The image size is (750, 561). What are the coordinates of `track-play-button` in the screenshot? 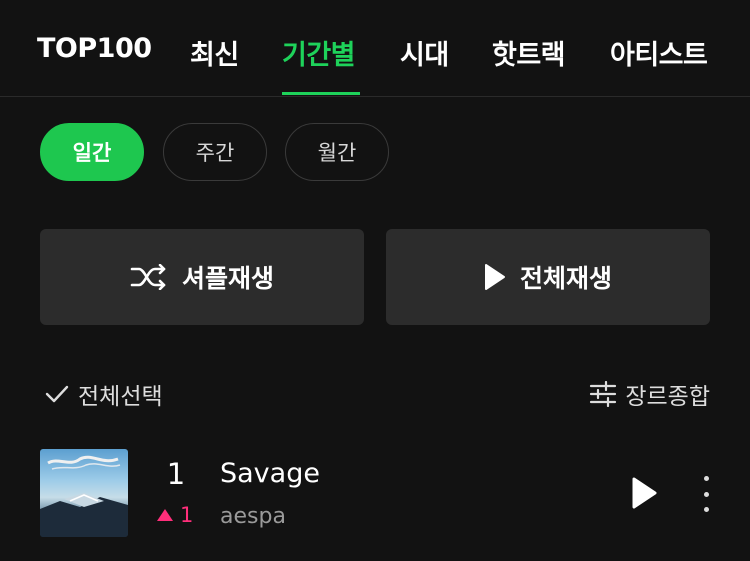 It's located at (644, 495).